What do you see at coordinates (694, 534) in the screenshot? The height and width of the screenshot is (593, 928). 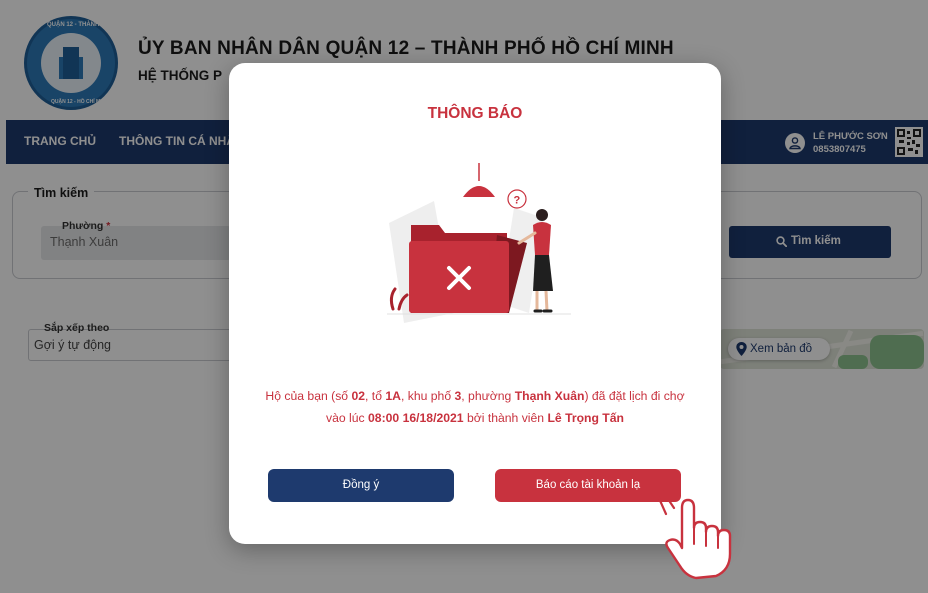 I see `pointing-hand-icon` at bounding box center [694, 534].